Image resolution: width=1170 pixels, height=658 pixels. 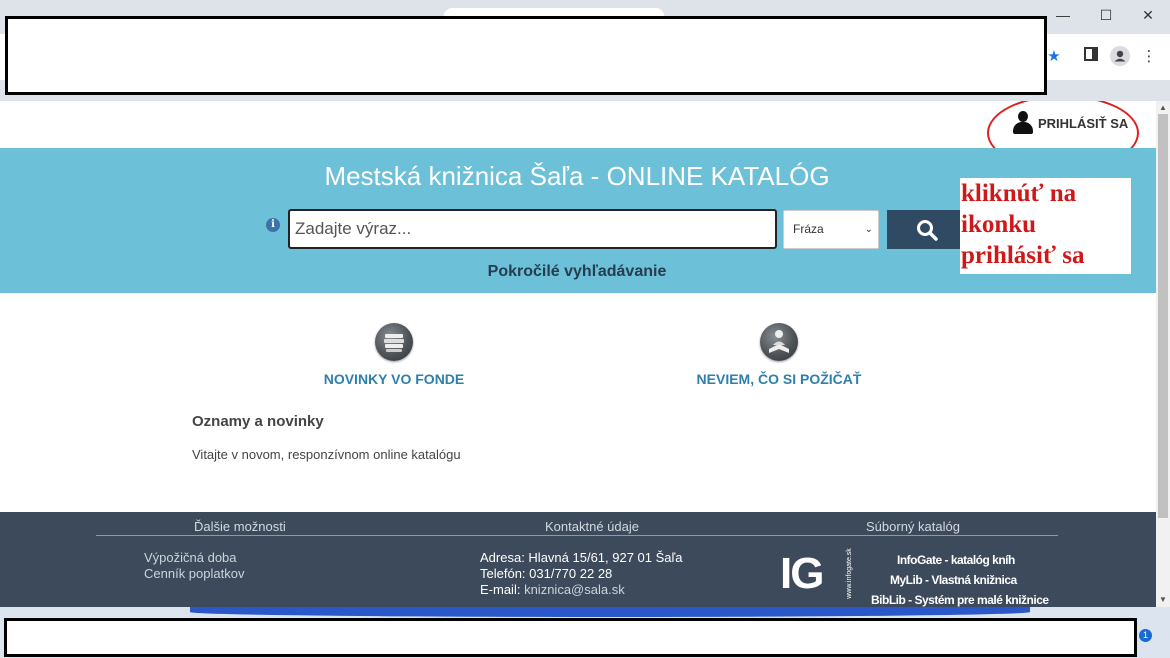 I want to click on maximize-button: ☐, so click(x=1106, y=15).